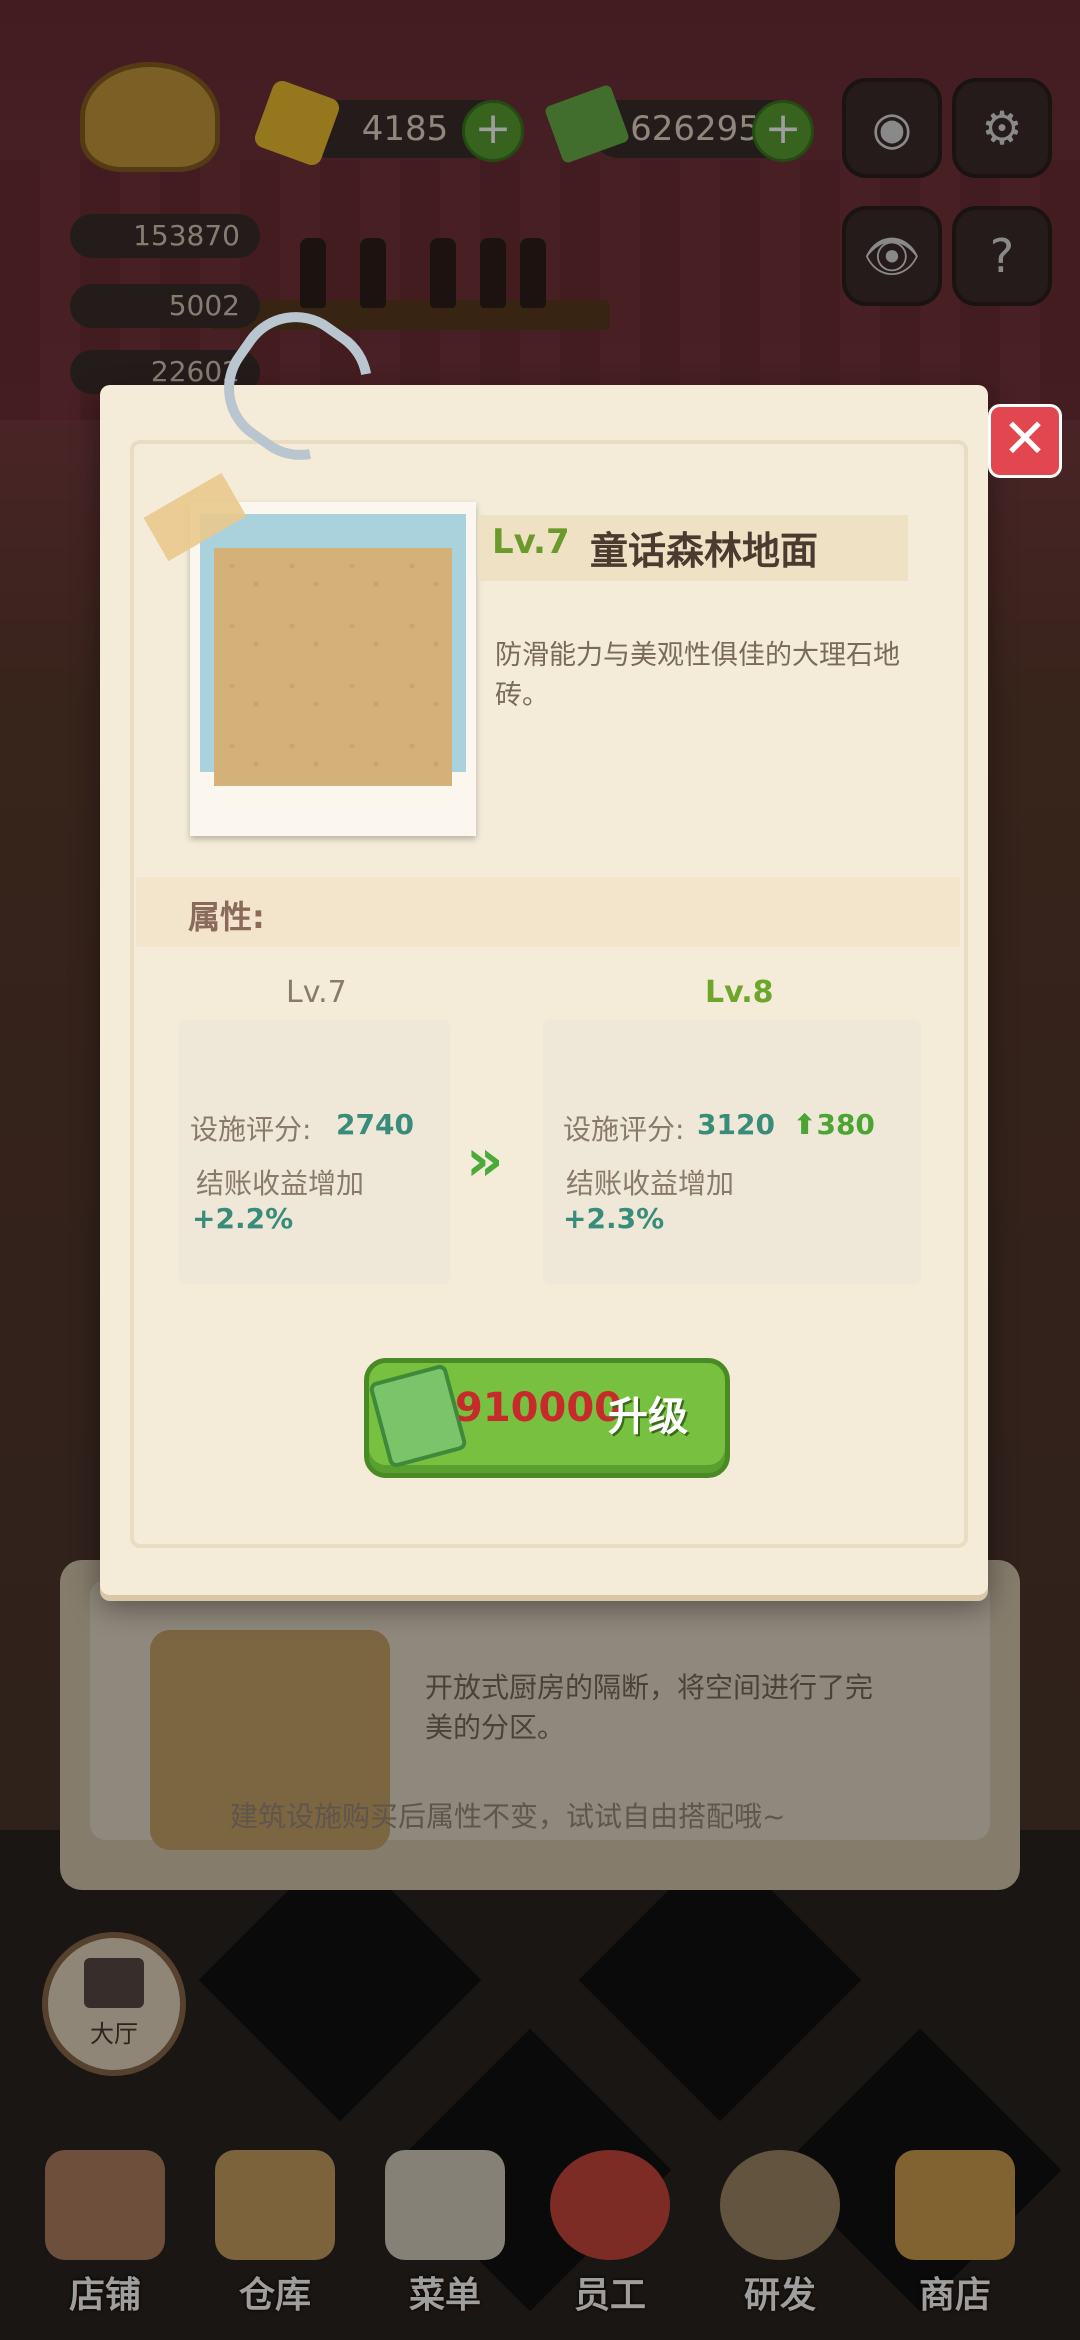 The height and width of the screenshot is (2340, 1080). I want to click on item-name: 童话森林地面, so click(704, 551).